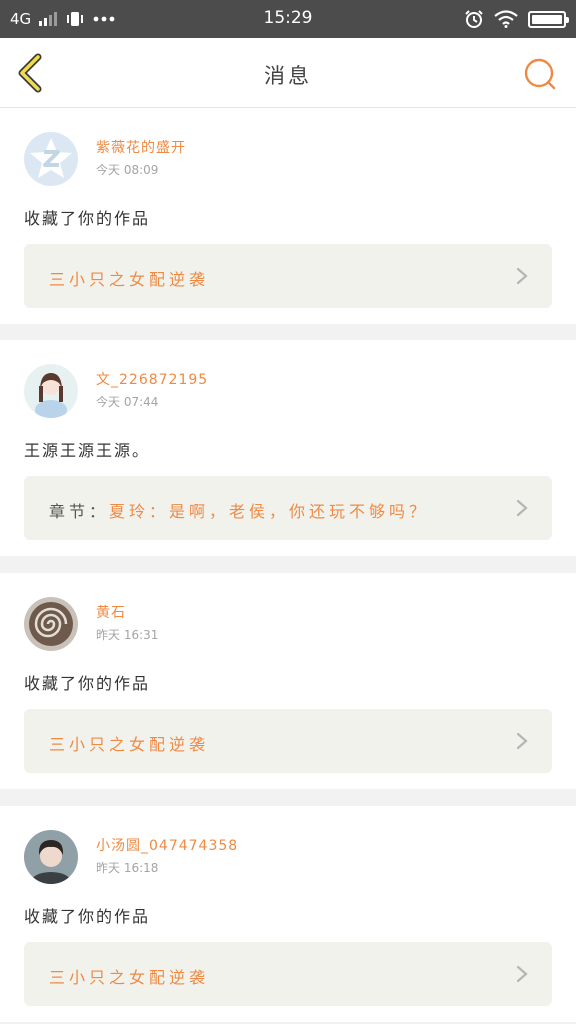 The height and width of the screenshot is (1024, 576). I want to click on chapter-reference-link: 章节：夏玲：是啊，老侯，你还玩不够吗？, so click(288, 508).